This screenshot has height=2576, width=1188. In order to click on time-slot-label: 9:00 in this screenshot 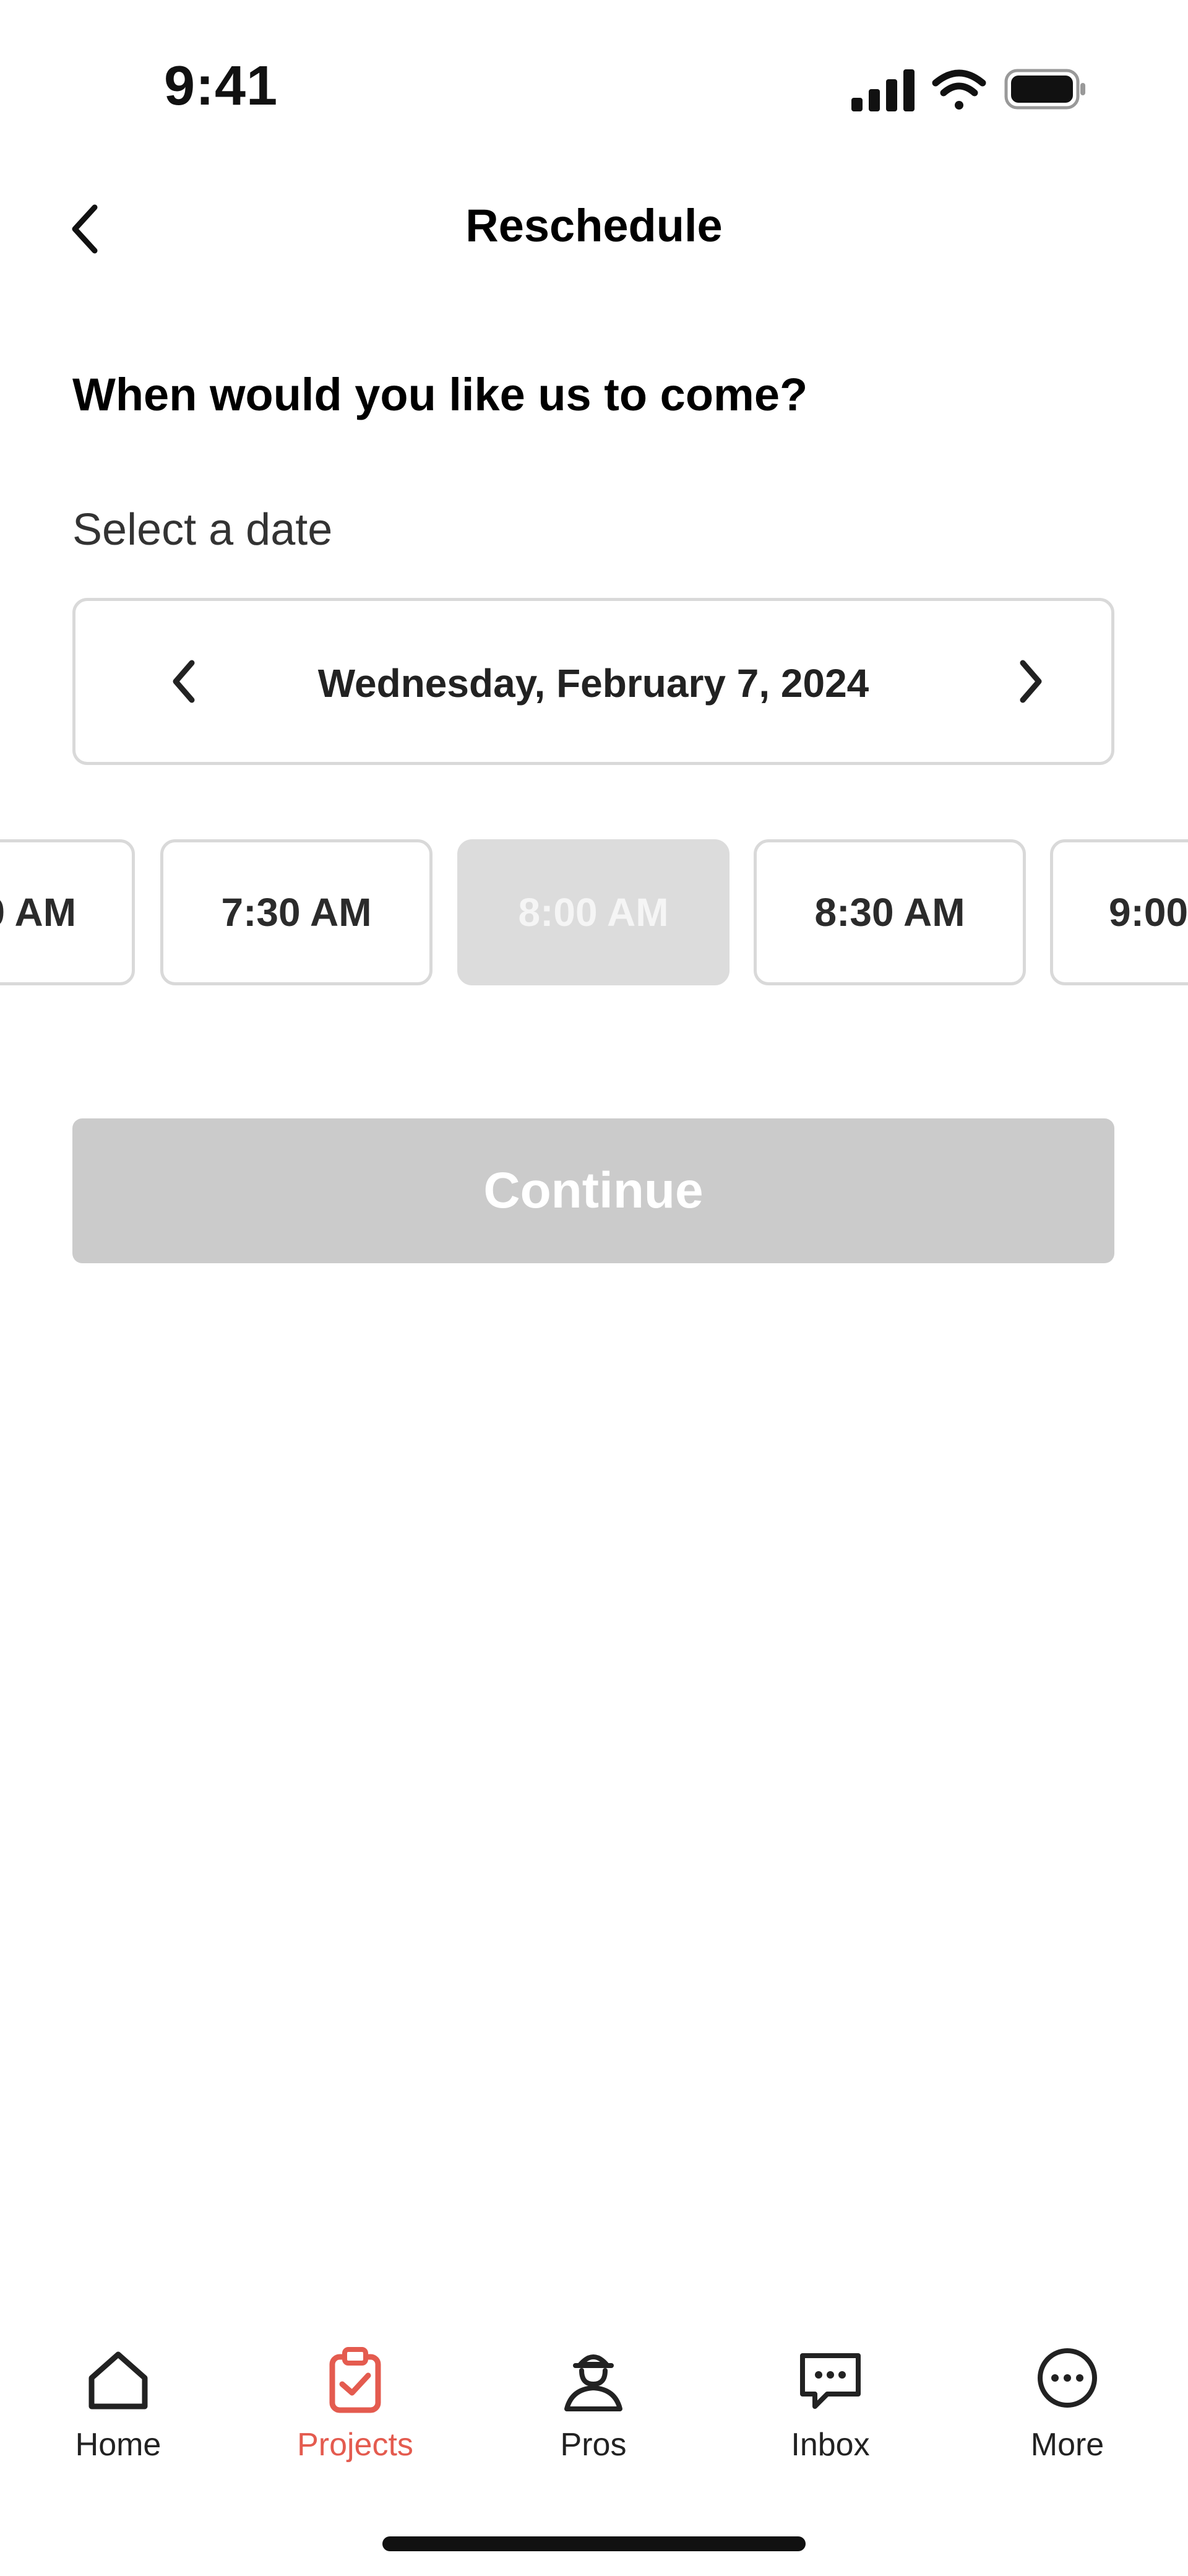, I will do `click(1148, 912)`.